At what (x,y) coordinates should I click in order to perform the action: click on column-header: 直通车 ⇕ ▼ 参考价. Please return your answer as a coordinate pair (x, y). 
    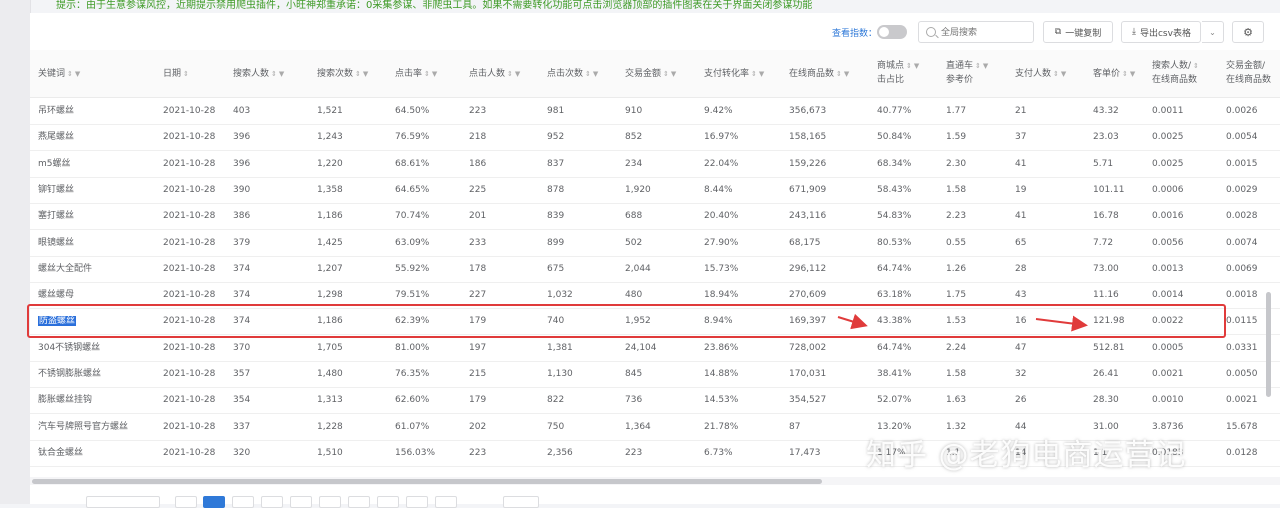
    Looking at the image, I should click on (967, 73).